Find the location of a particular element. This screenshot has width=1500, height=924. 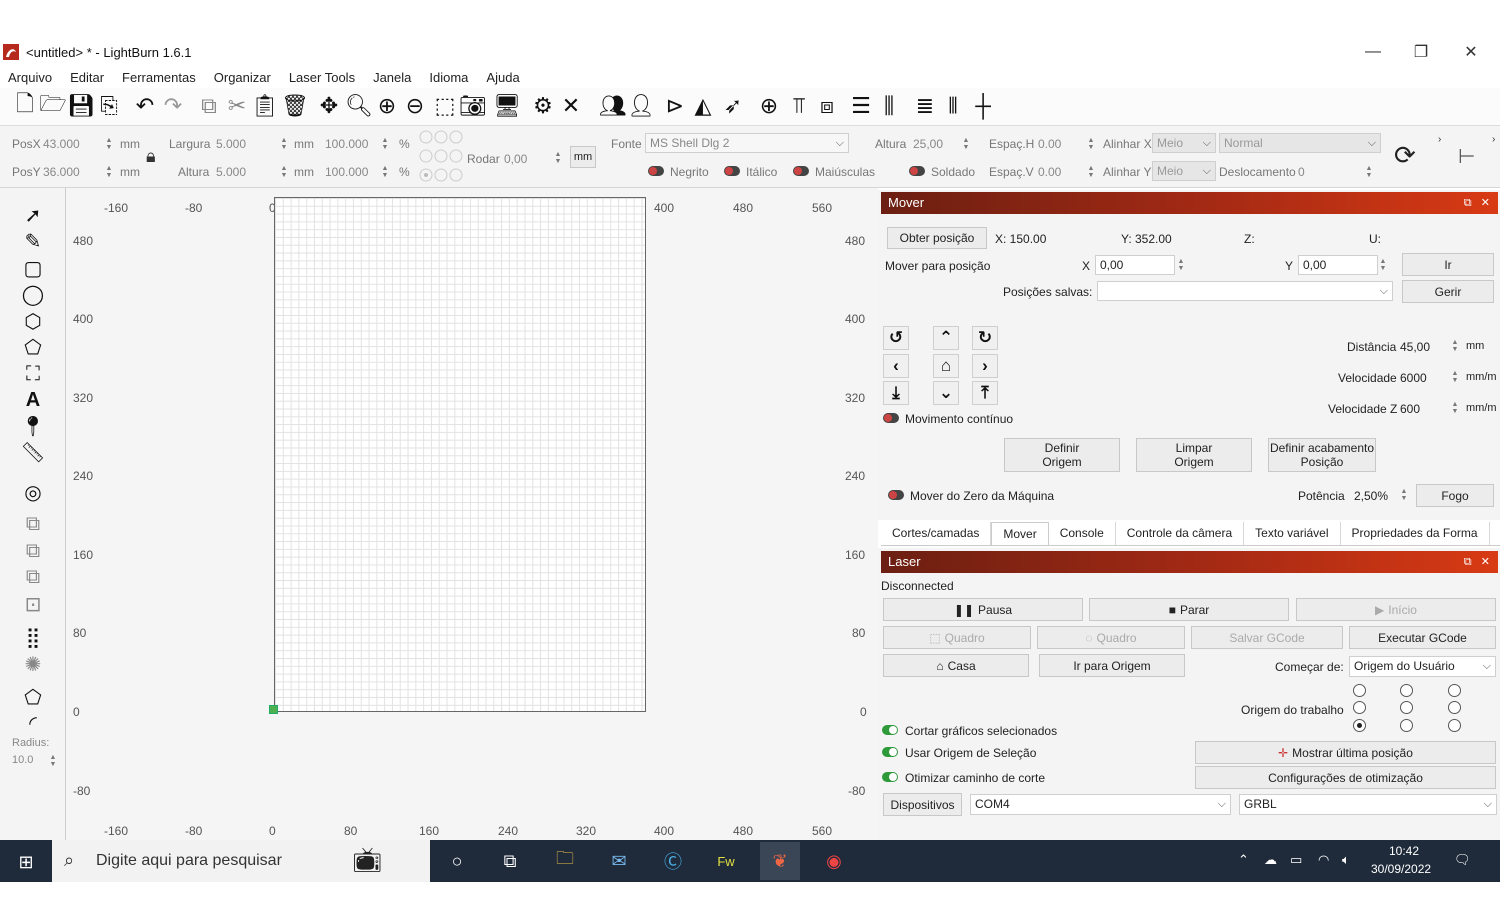

tab-texto-variavel: Texto variável is located at coordinates (1292, 533).